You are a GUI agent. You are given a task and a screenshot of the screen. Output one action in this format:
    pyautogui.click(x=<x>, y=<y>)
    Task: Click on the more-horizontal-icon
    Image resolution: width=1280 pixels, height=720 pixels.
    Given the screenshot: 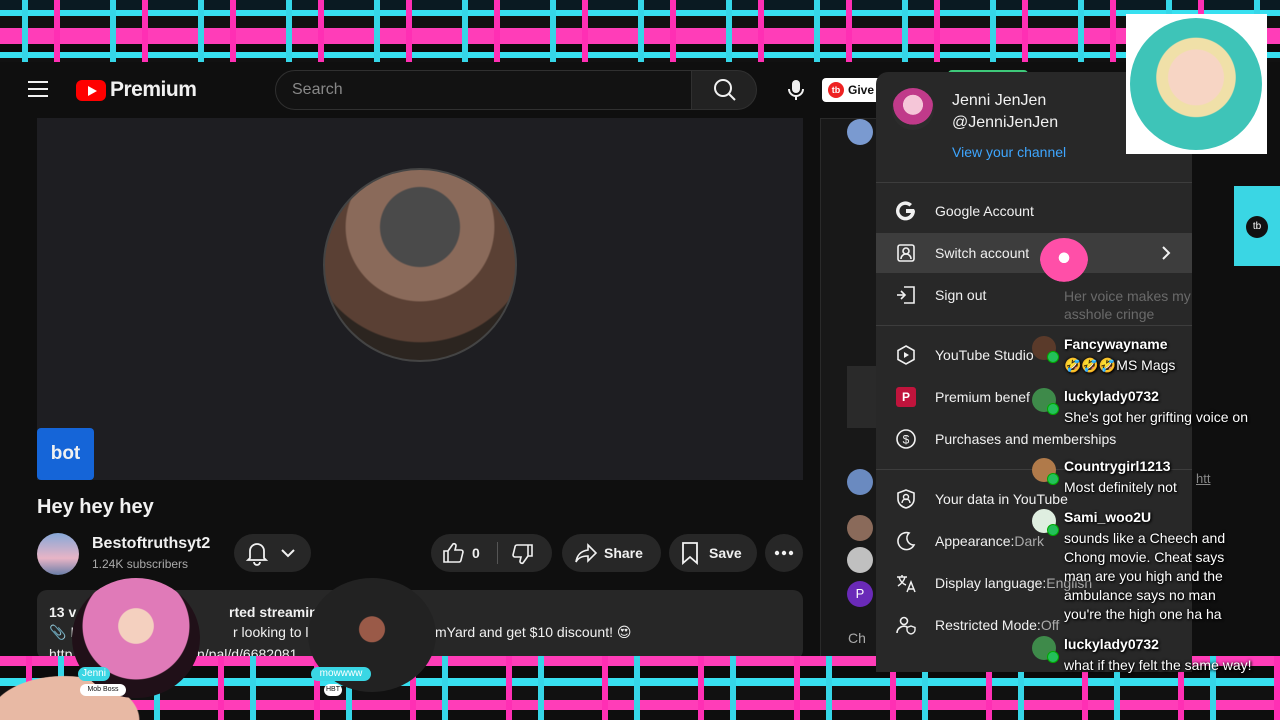 What is the action you would take?
    pyautogui.click(x=784, y=553)
    